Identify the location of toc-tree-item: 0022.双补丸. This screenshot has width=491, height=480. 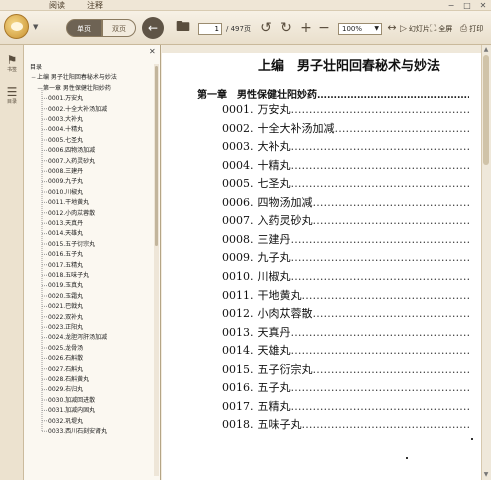
(65, 317).